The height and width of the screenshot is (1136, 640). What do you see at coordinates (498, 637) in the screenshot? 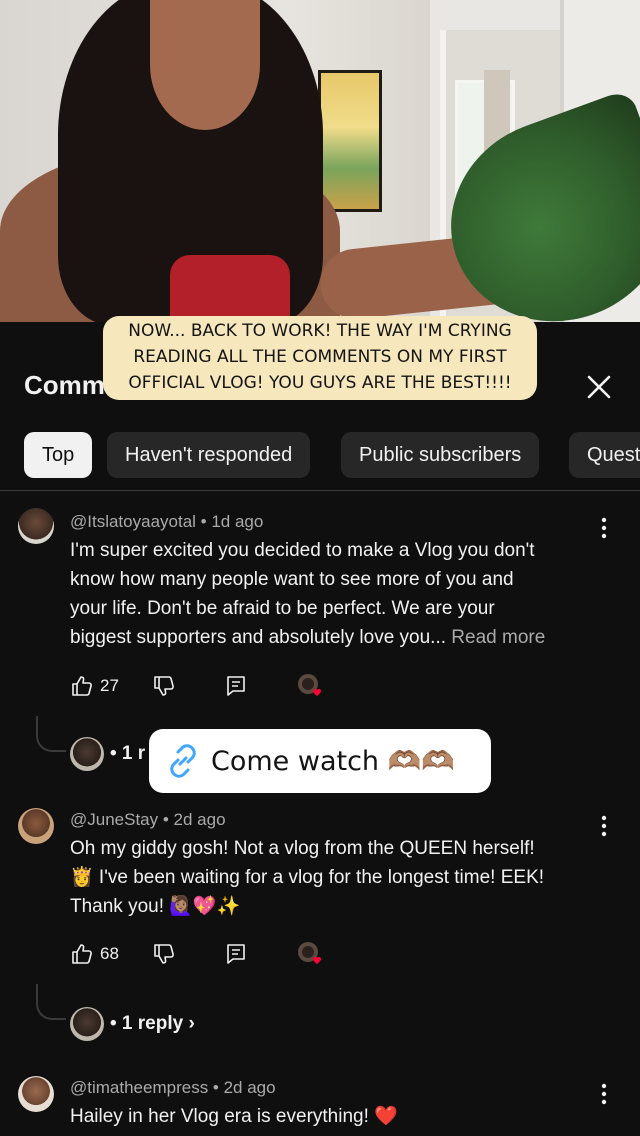
I see `read-more-link: Read more` at bounding box center [498, 637].